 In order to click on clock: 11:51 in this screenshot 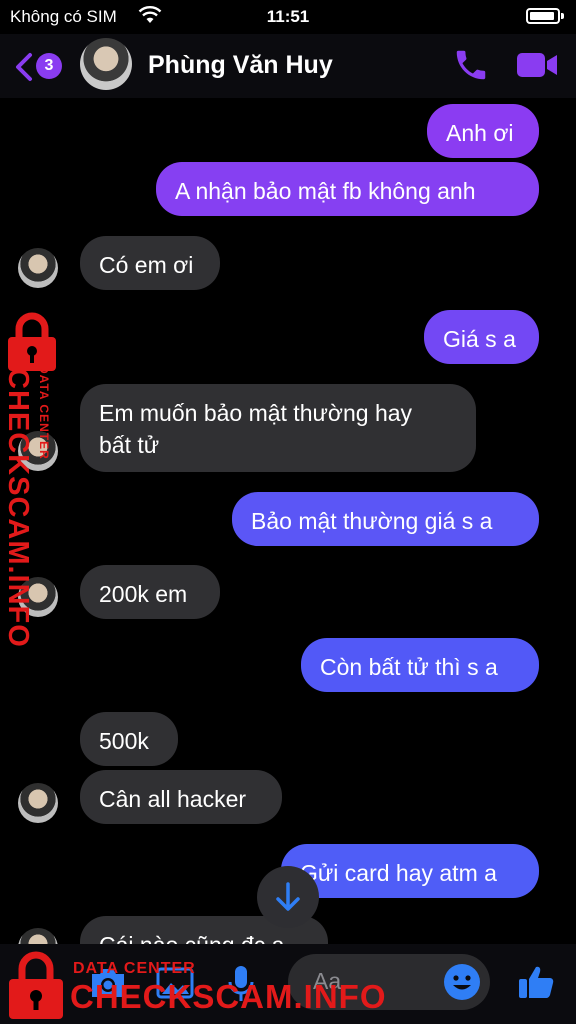, I will do `click(288, 16)`.